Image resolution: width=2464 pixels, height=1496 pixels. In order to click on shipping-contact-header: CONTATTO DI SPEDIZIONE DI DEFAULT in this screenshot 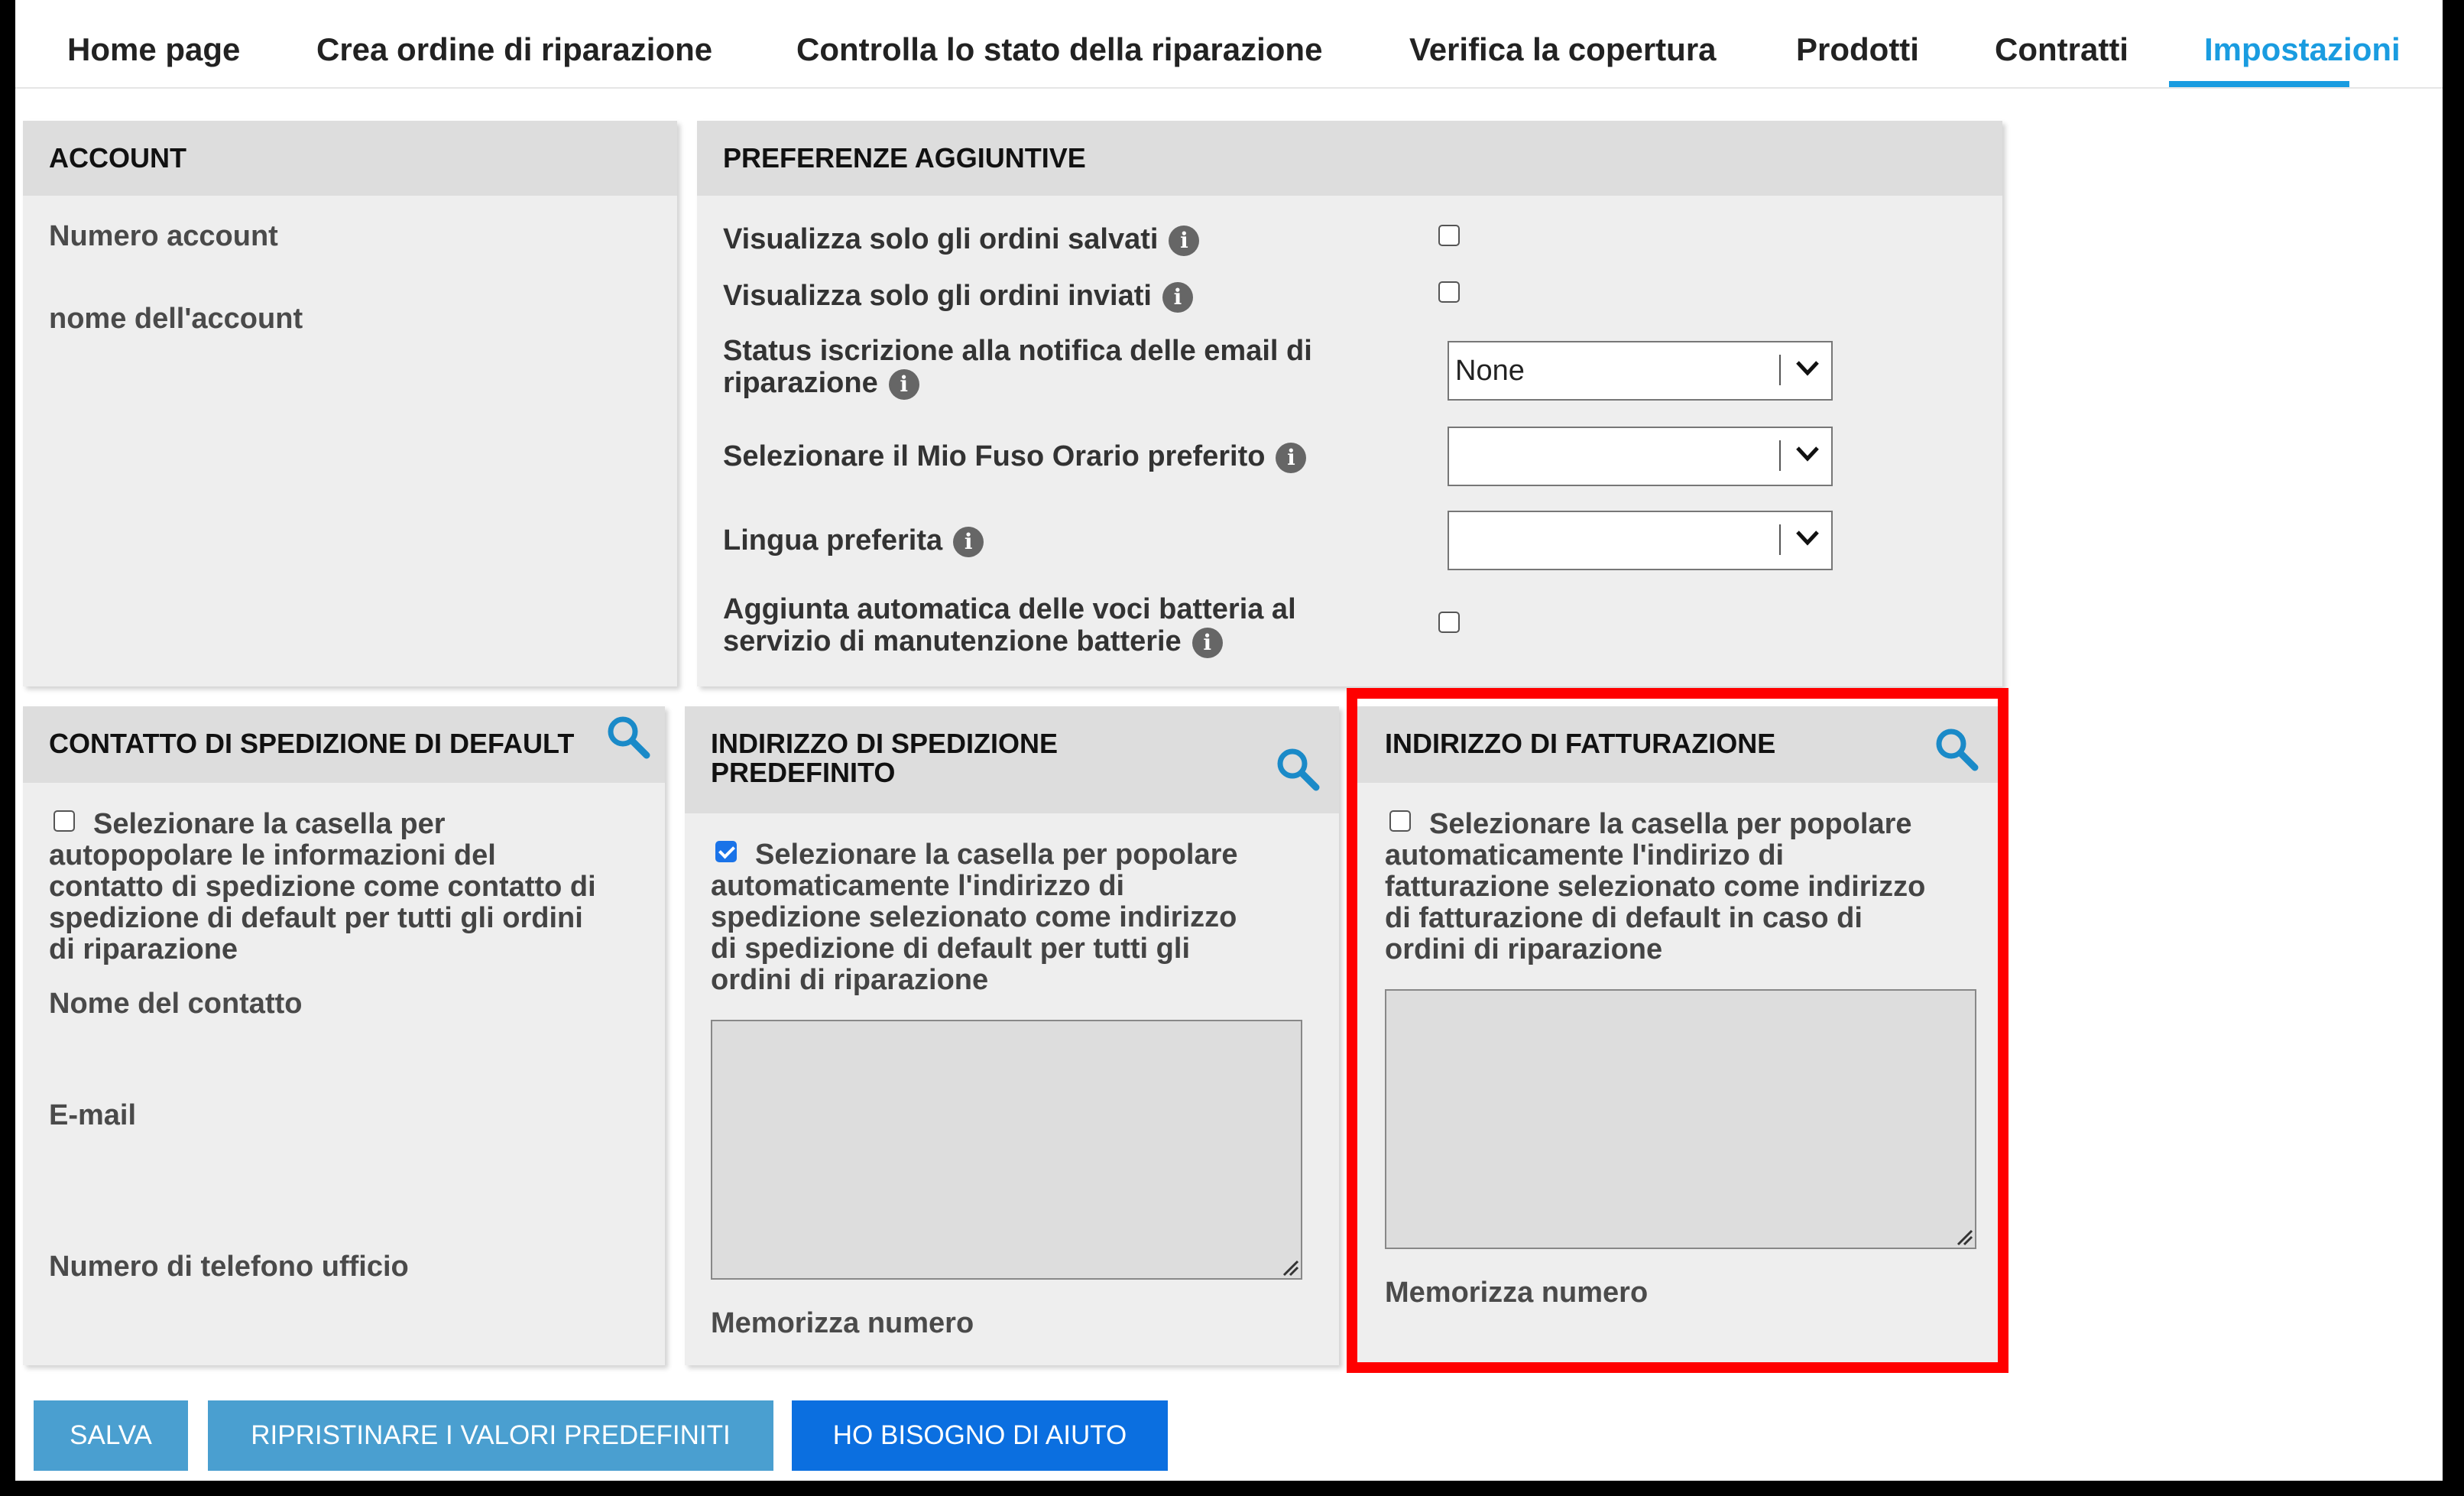, I will do `click(344, 744)`.